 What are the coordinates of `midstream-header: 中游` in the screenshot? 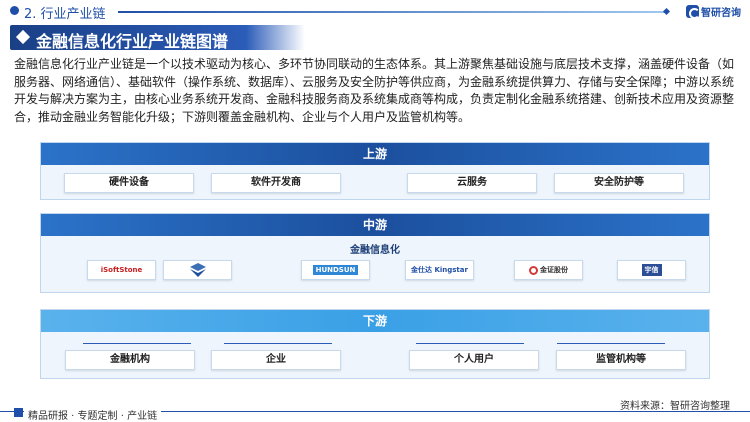 It's located at (375, 225).